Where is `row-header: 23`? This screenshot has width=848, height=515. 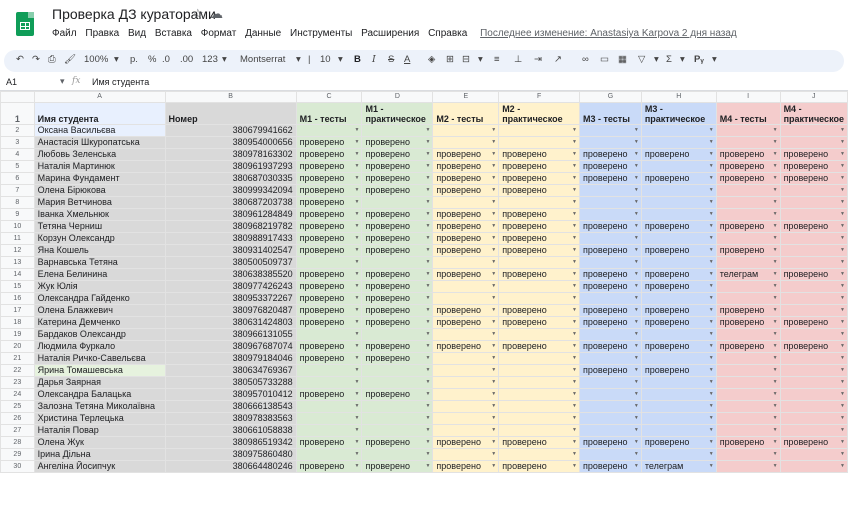 row-header: 23 is located at coordinates (17, 382).